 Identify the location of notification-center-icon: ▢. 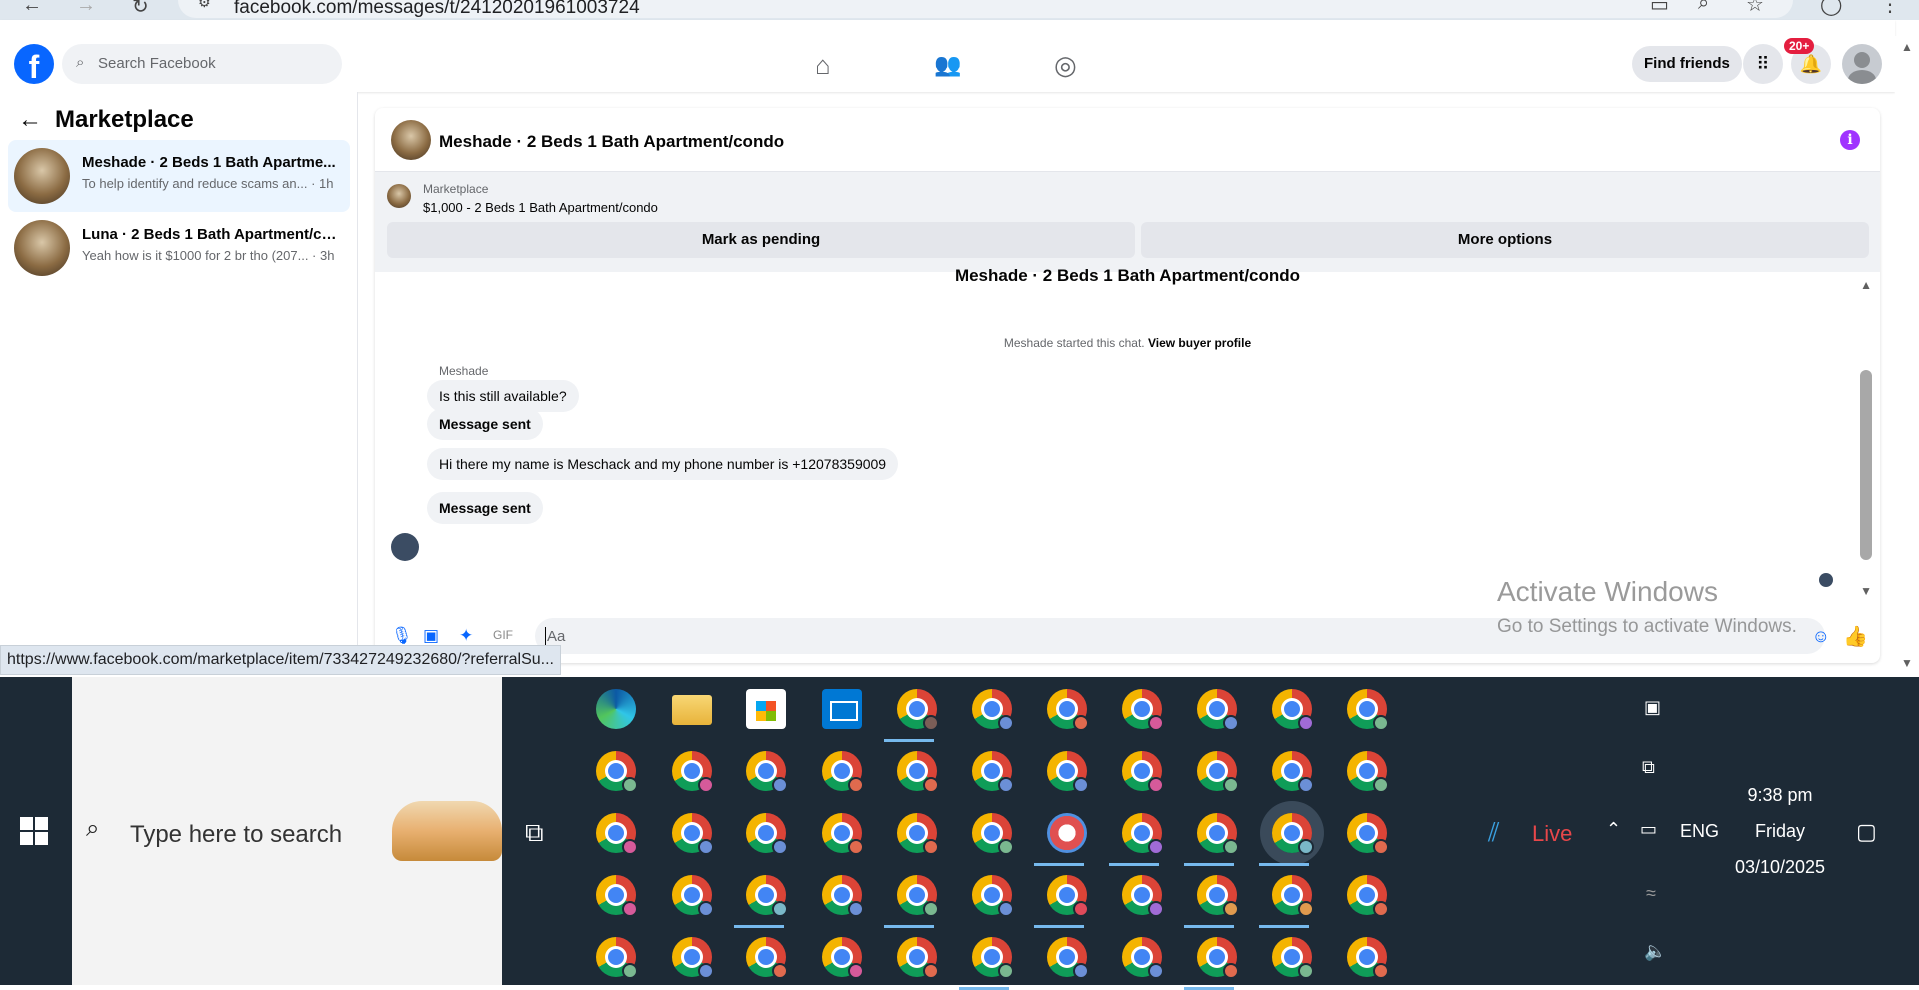
(1866, 832).